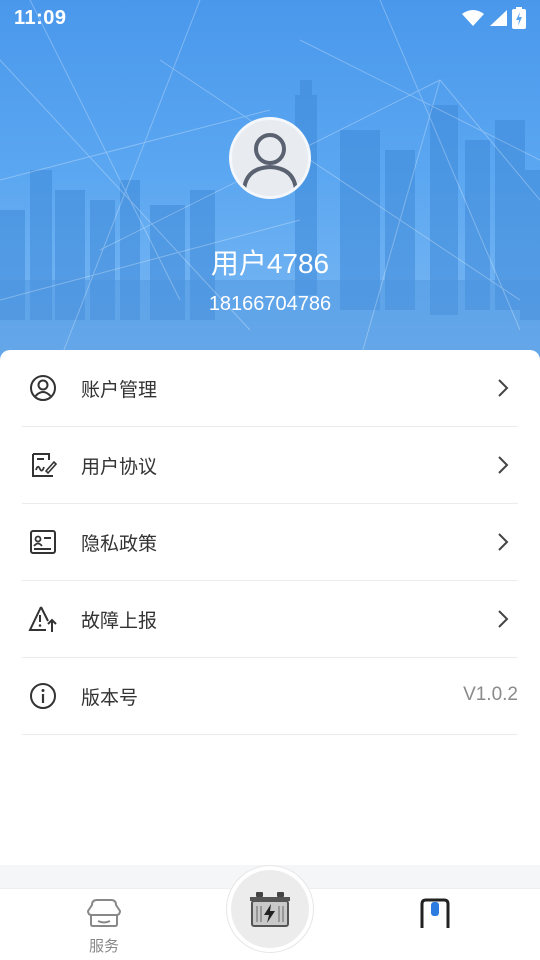 Image resolution: width=540 pixels, height=960 pixels. What do you see at coordinates (119, 543) in the screenshot?
I see `menu-item-label: 隐私政策` at bounding box center [119, 543].